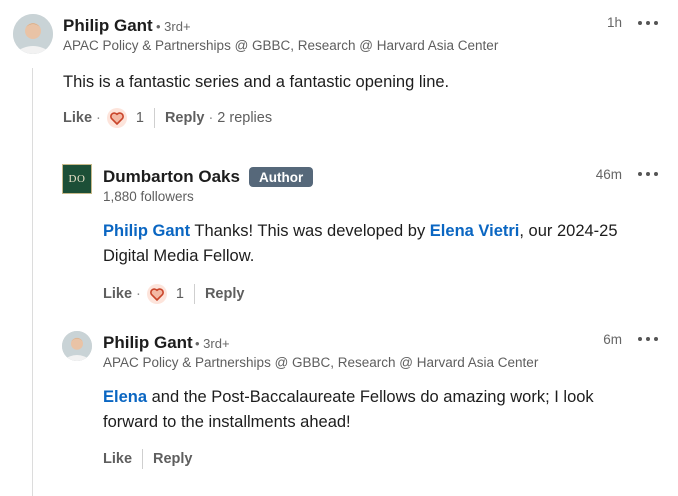 The image size is (678, 496). Describe the element at coordinates (146, 231) in the screenshot. I see `mention-link: Philip Gant` at that location.